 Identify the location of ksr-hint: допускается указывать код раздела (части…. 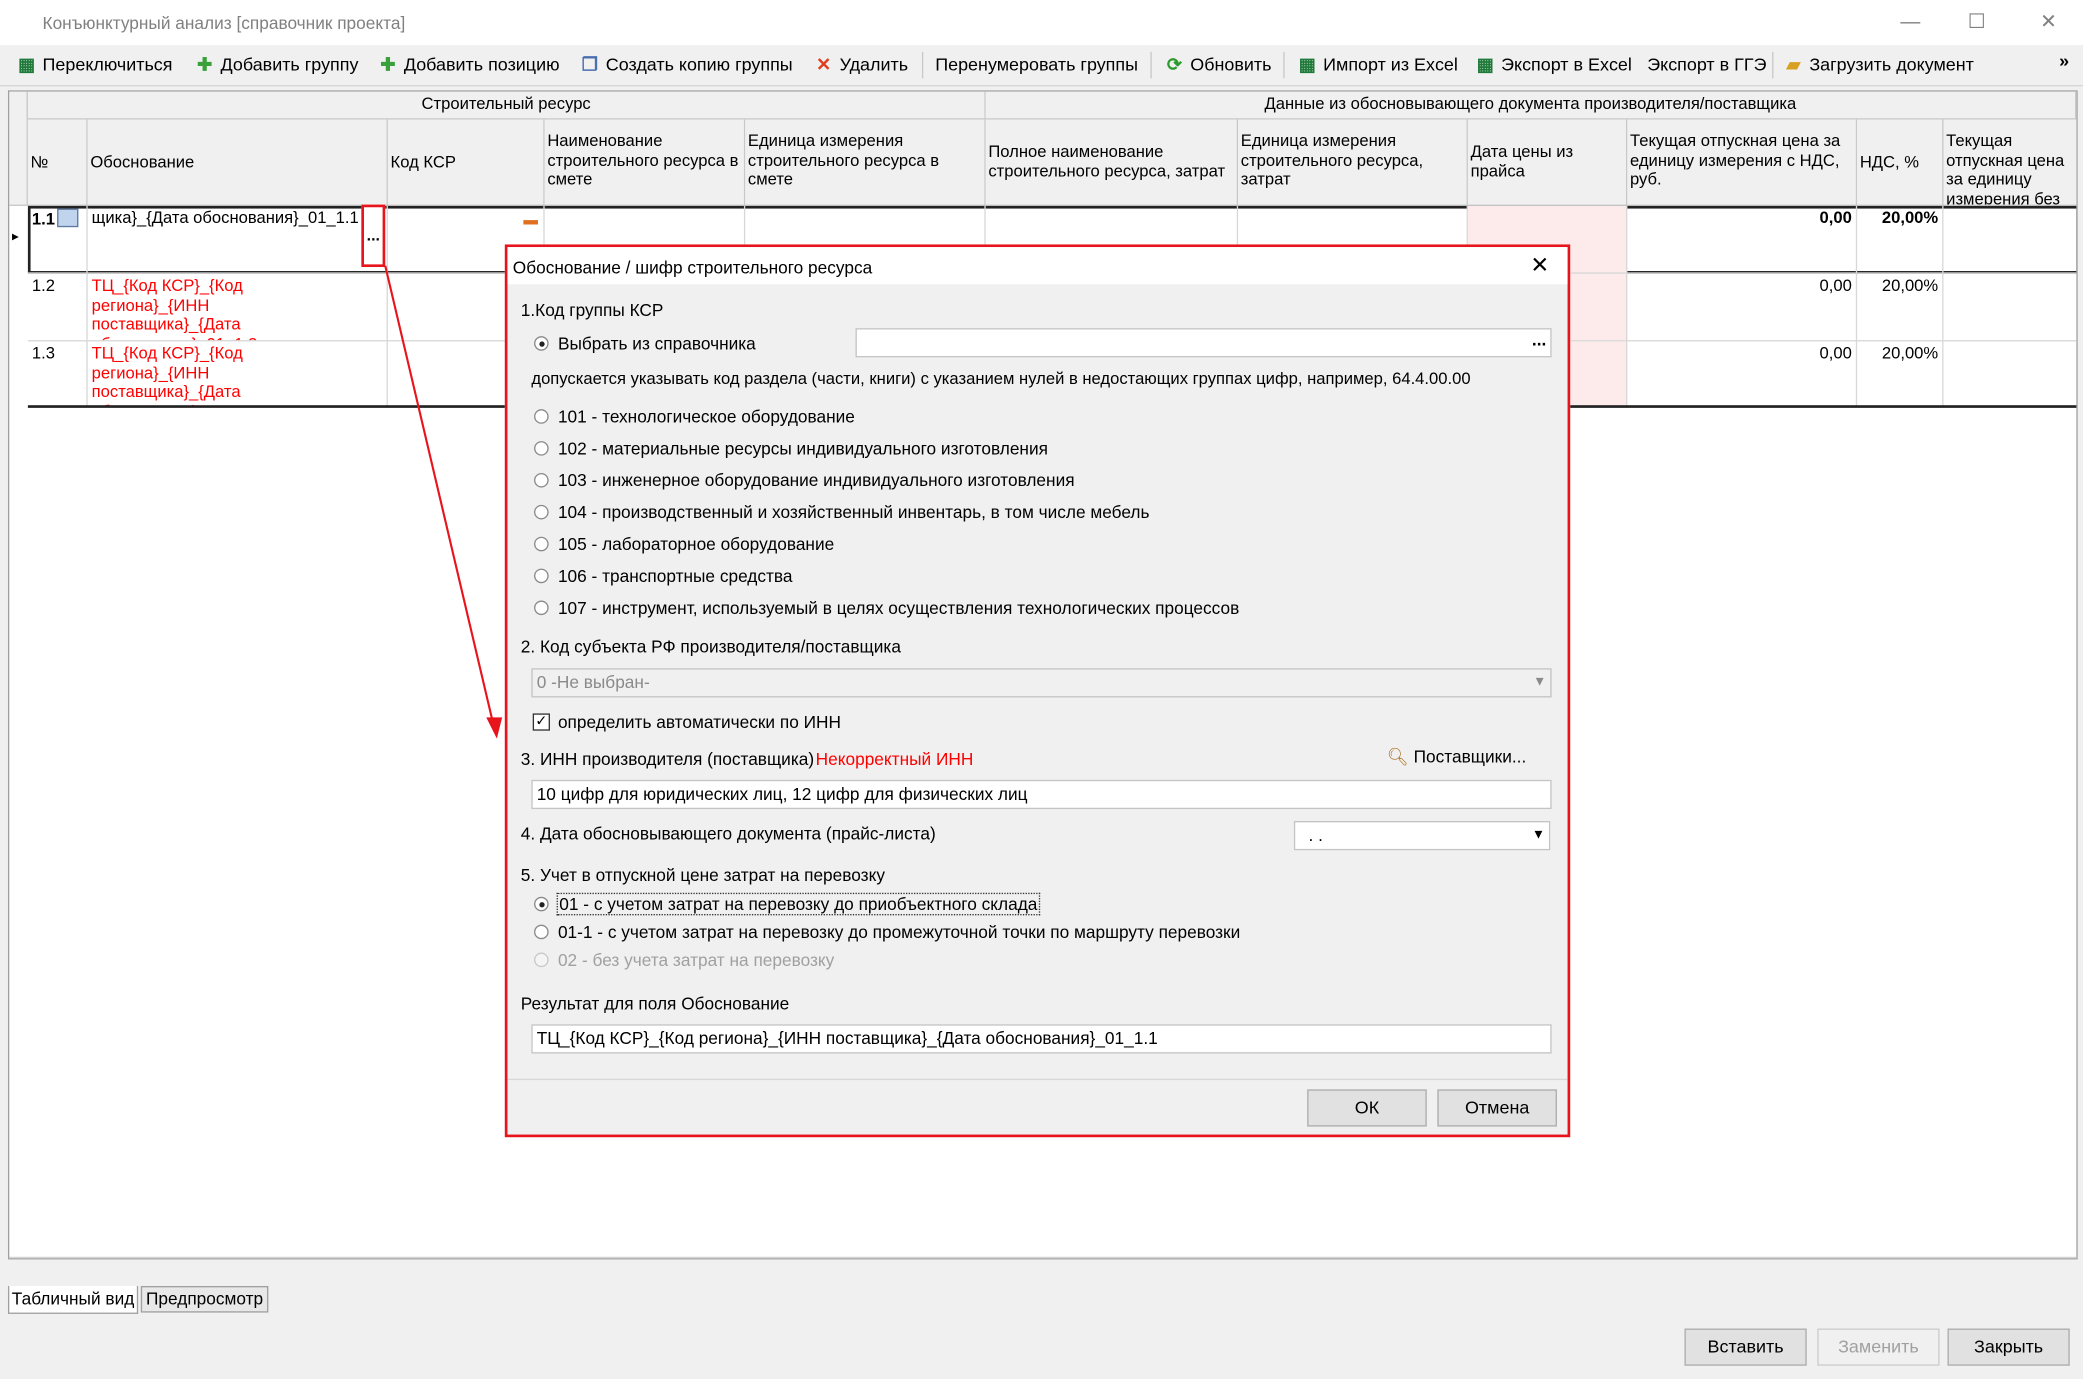
(1001, 378).